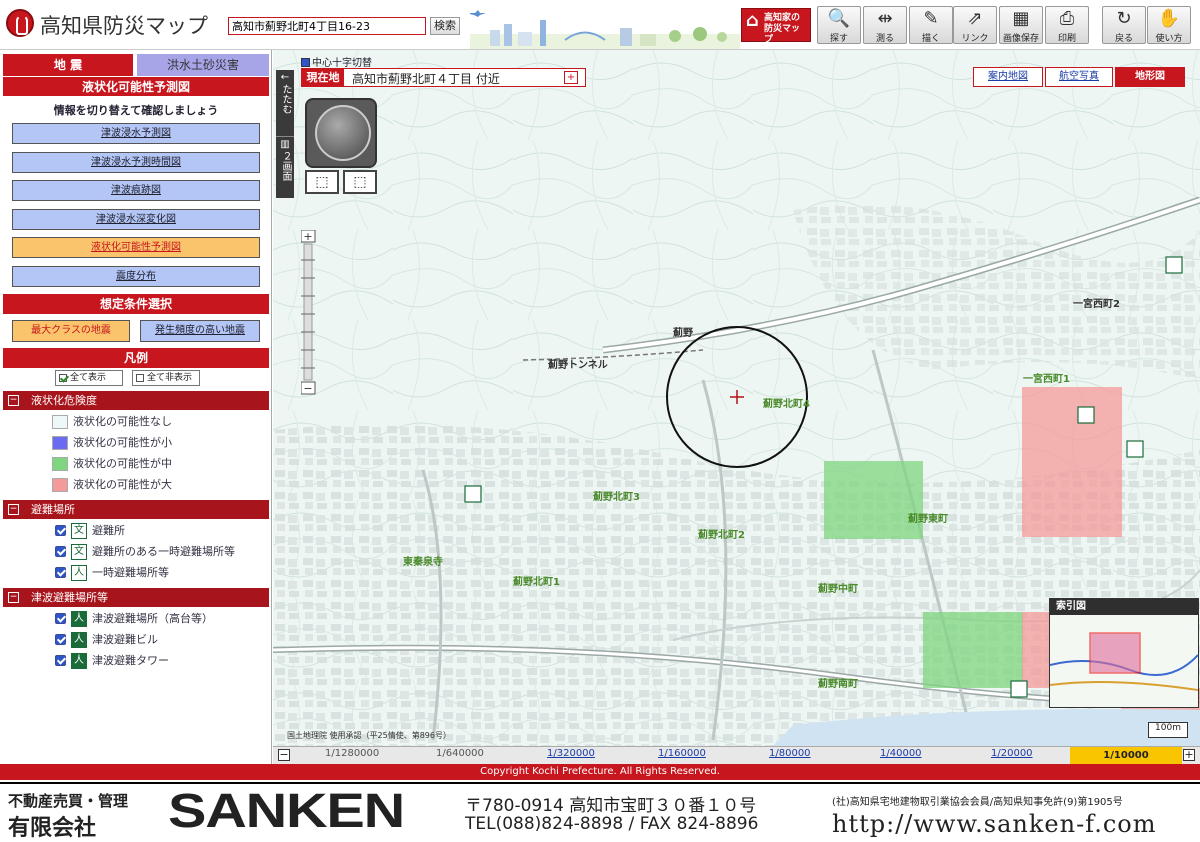  I want to click on map-type-button: 津波浸水予測図, so click(136, 133).